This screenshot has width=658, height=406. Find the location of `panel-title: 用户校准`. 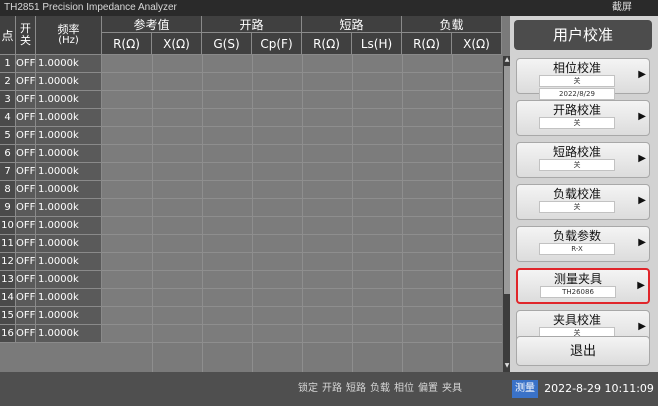

panel-title: 用户校准 is located at coordinates (583, 35).